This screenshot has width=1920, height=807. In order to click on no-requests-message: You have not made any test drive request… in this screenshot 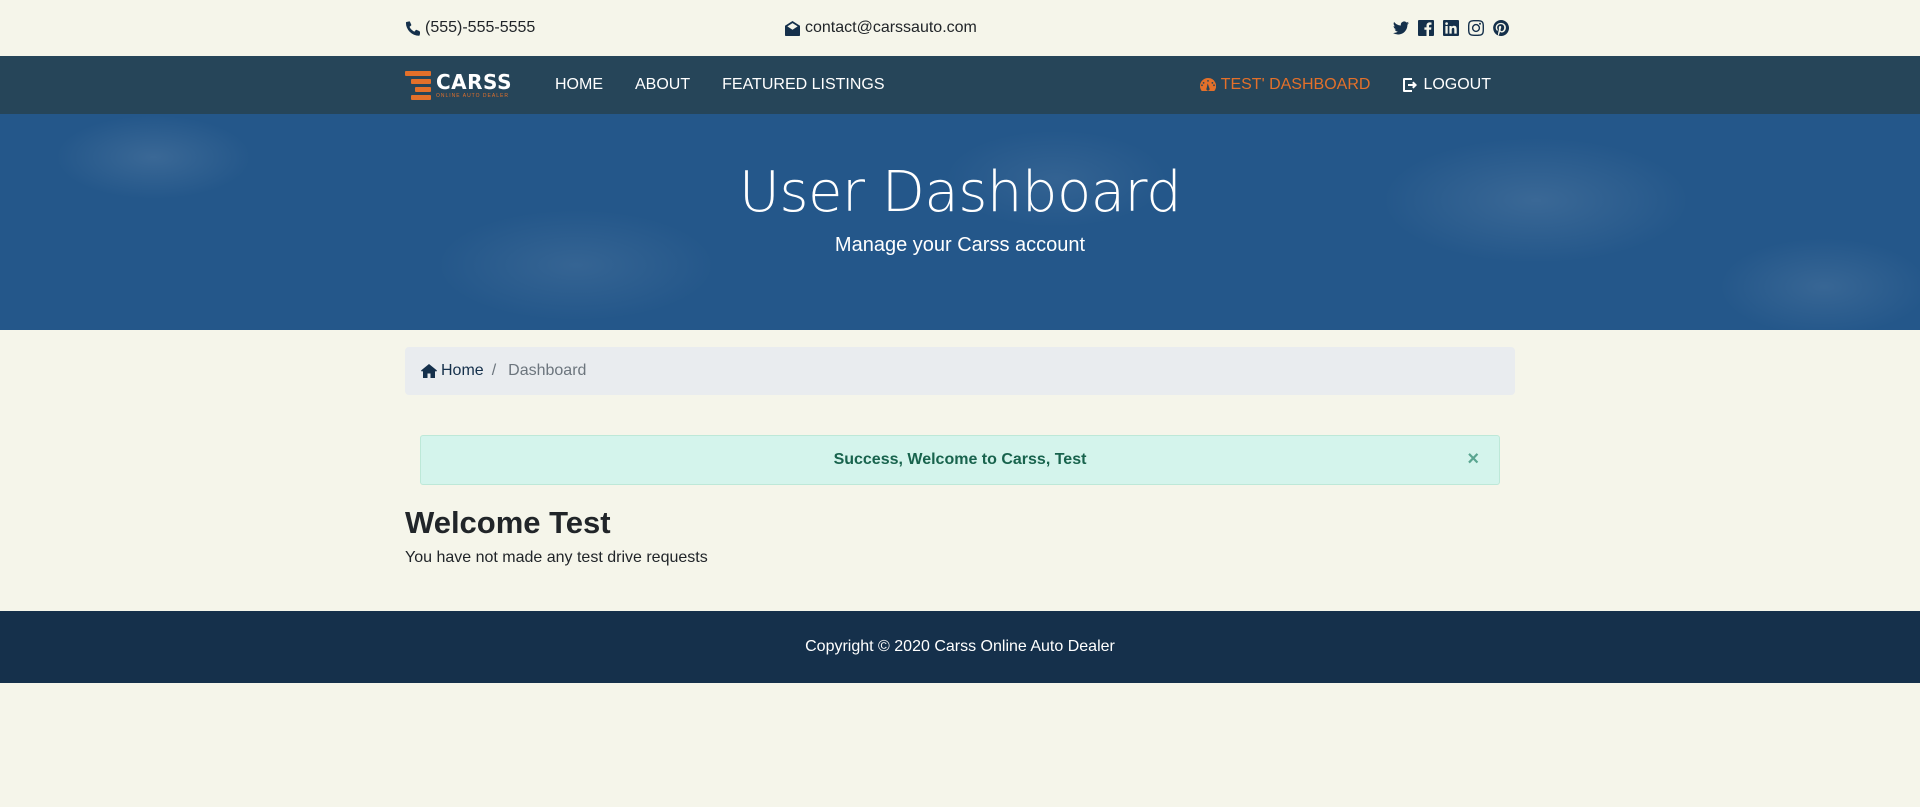, I will do `click(556, 557)`.